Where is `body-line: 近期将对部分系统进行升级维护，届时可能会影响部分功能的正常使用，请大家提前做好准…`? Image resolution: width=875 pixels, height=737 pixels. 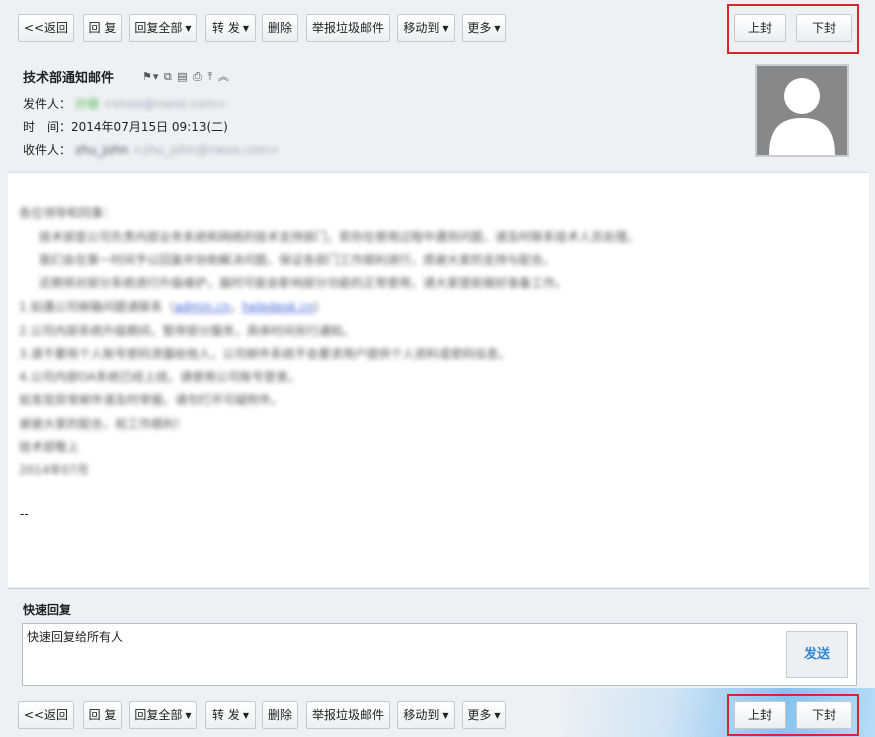 body-line: 近期将对部分系统进行升级维护，届时可能会影响部分功能的正常使用，请大家提前做好准… is located at coordinates (303, 283).